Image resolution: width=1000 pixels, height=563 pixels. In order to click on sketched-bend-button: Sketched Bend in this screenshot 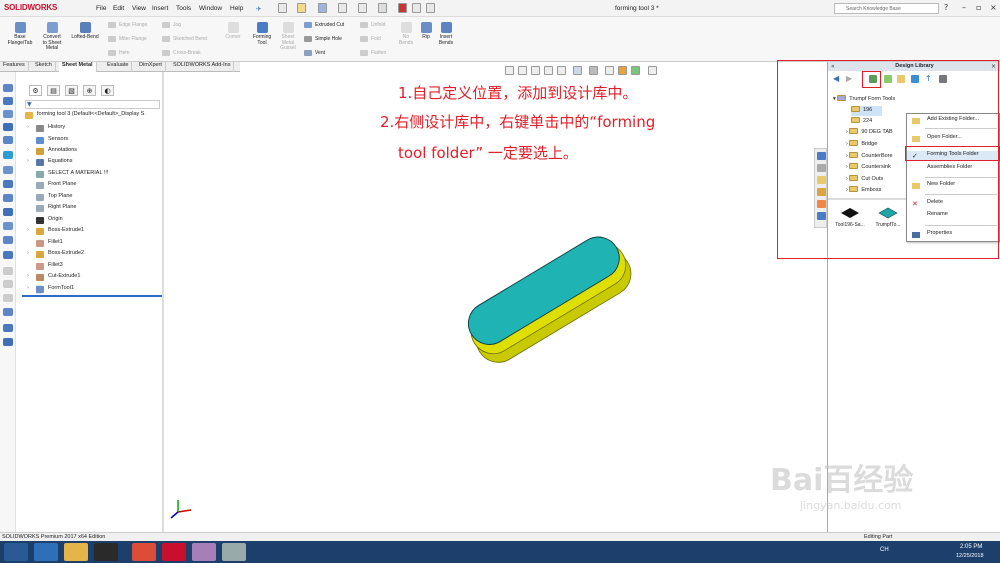, I will do `click(184, 39)`.